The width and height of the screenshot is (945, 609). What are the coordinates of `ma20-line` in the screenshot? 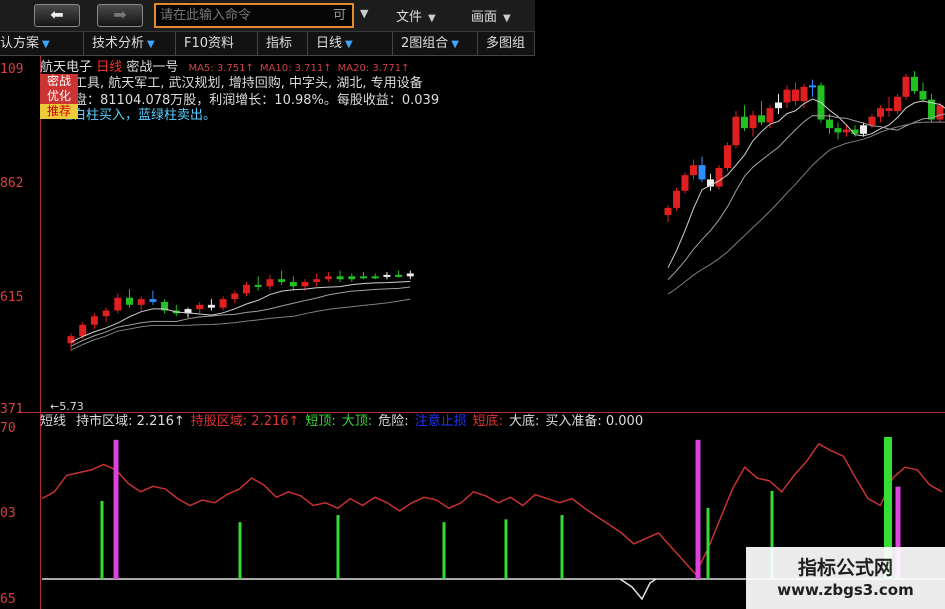 It's located at (806, 208).